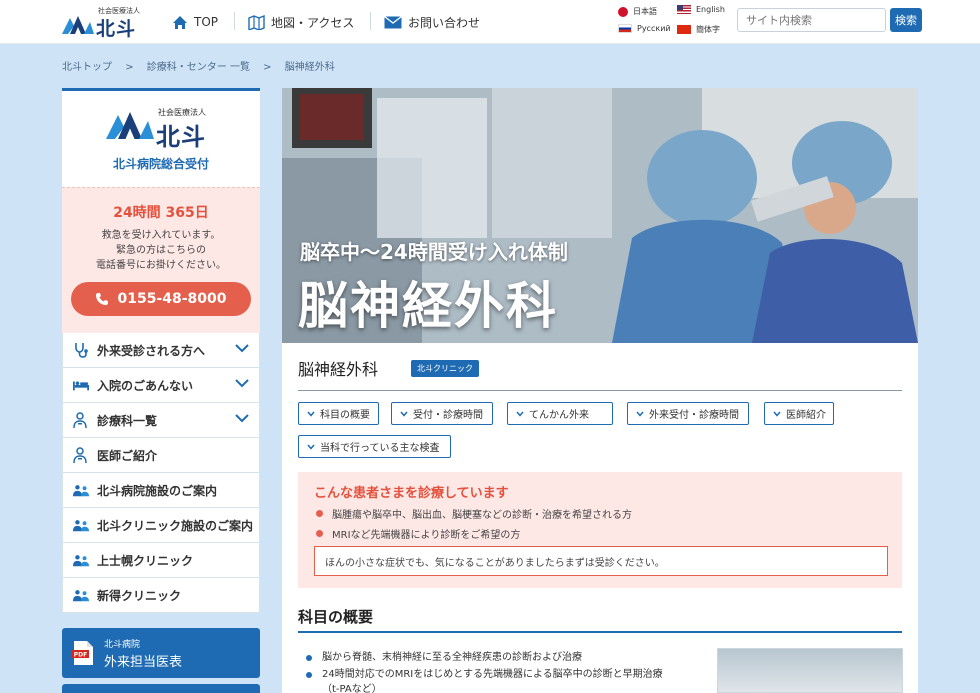  What do you see at coordinates (80, 420) in the screenshot?
I see `doctor-icon` at bounding box center [80, 420].